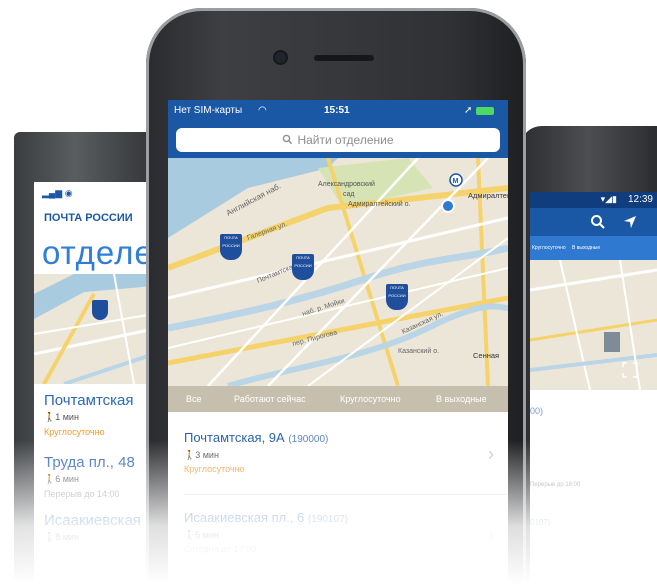  Describe the element at coordinates (94, 329) in the screenshot. I see `map-view` at that location.